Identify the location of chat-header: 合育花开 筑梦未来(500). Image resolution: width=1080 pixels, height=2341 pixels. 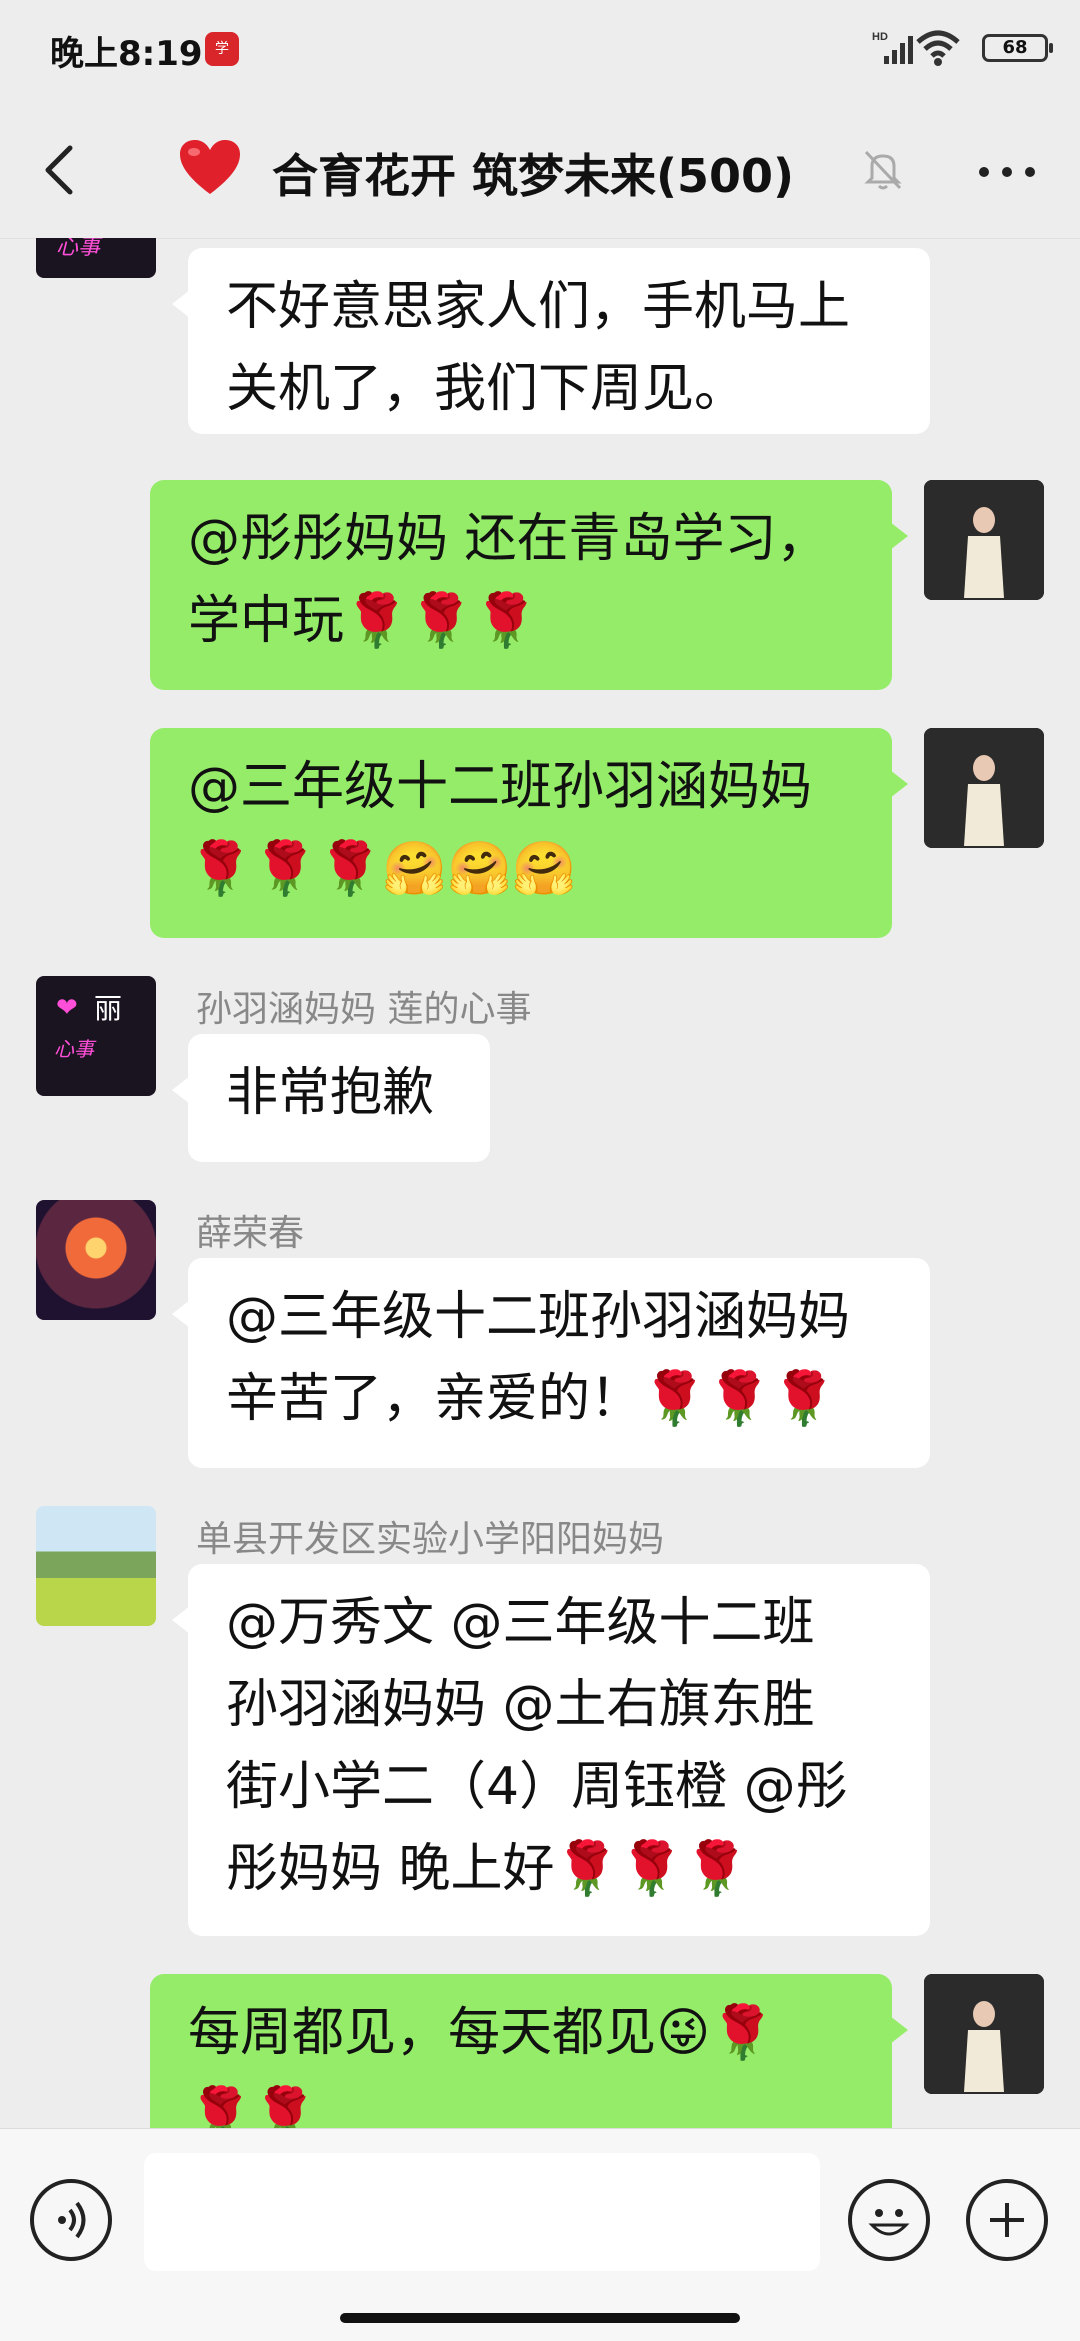
(540, 169).